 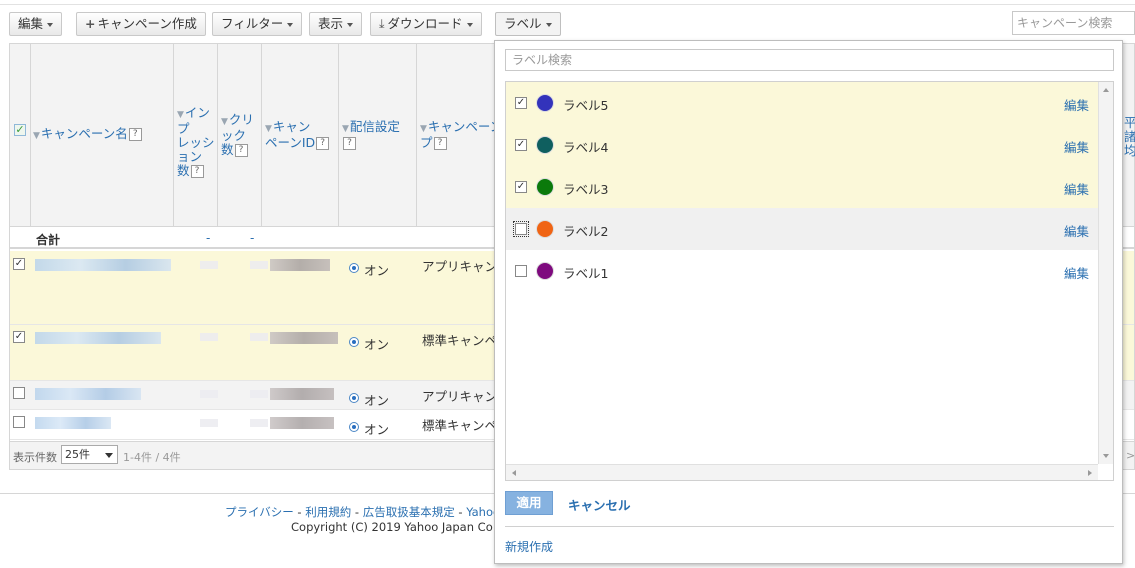 What do you see at coordinates (586, 189) in the screenshot?
I see `label-name: ラベル3` at bounding box center [586, 189].